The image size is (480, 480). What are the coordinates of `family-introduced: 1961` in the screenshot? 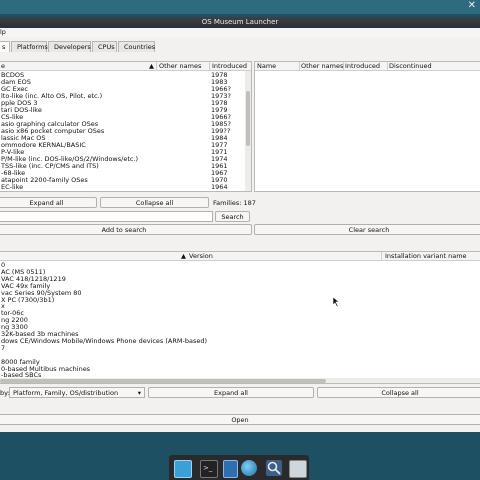 It's located at (219, 166).